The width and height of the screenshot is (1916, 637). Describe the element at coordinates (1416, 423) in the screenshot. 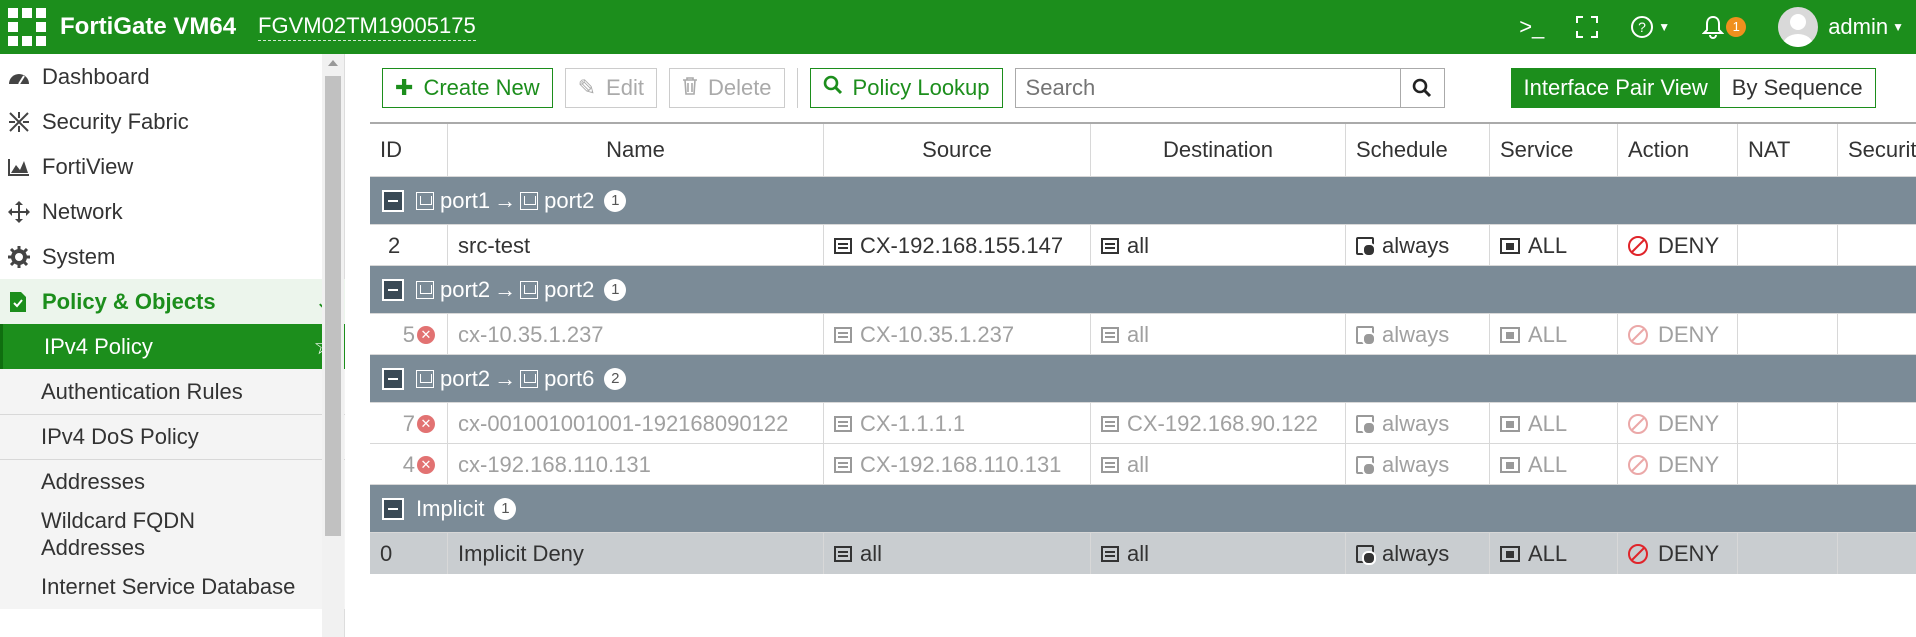

I see `schedule-value: always` at that location.